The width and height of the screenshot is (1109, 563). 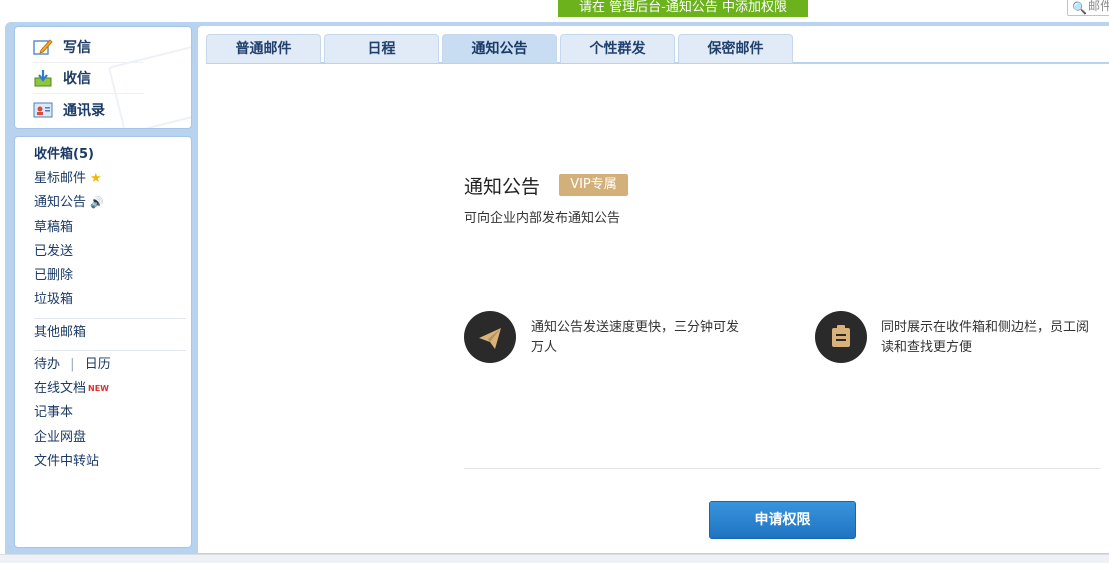 I want to click on folder-other-mailbox: 其他邮箱, so click(x=60, y=333).